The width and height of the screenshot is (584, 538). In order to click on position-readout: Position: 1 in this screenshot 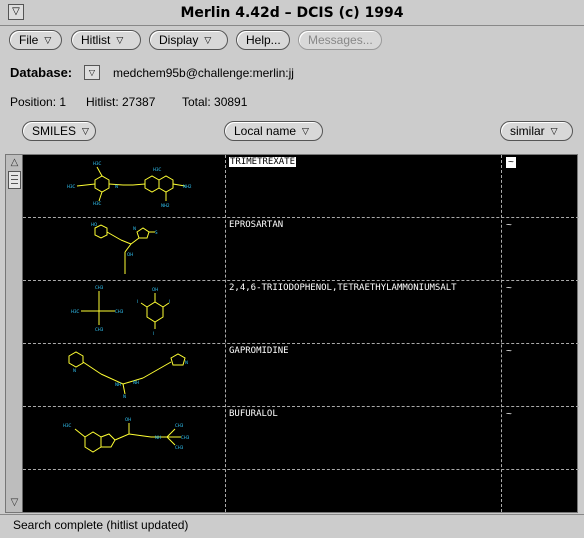, I will do `click(38, 102)`.